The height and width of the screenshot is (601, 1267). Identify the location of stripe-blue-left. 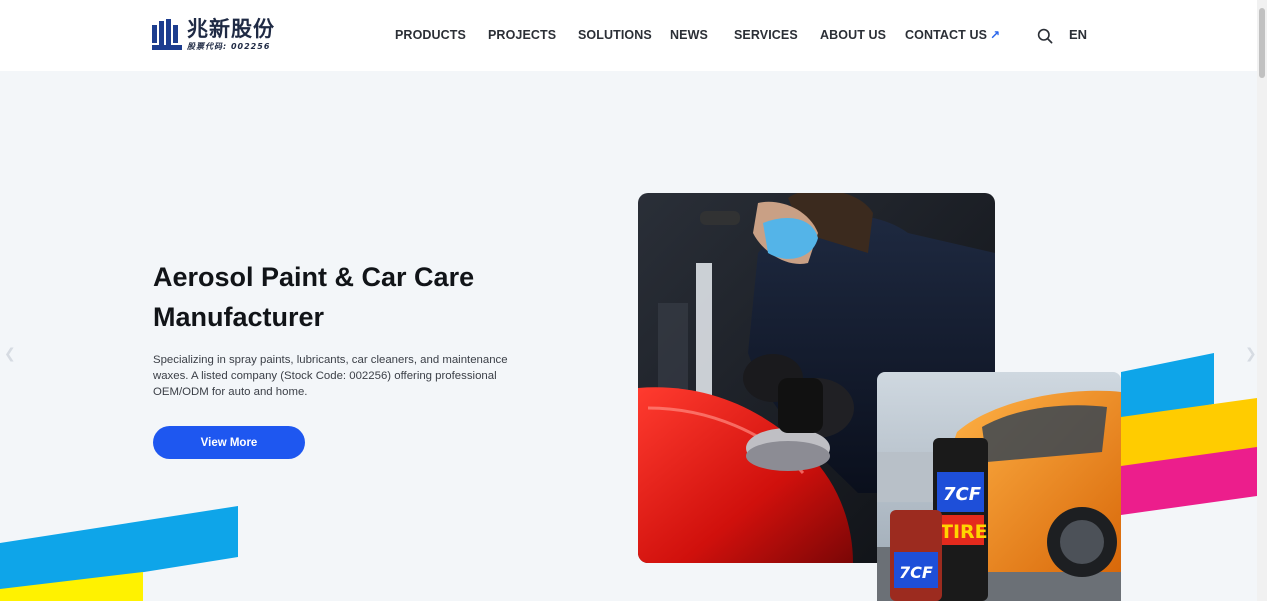
(119, 550).